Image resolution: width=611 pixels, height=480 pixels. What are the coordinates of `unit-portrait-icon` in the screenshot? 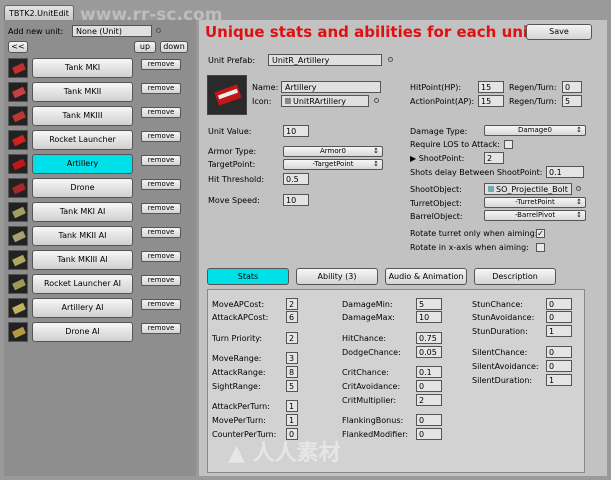 It's located at (227, 95).